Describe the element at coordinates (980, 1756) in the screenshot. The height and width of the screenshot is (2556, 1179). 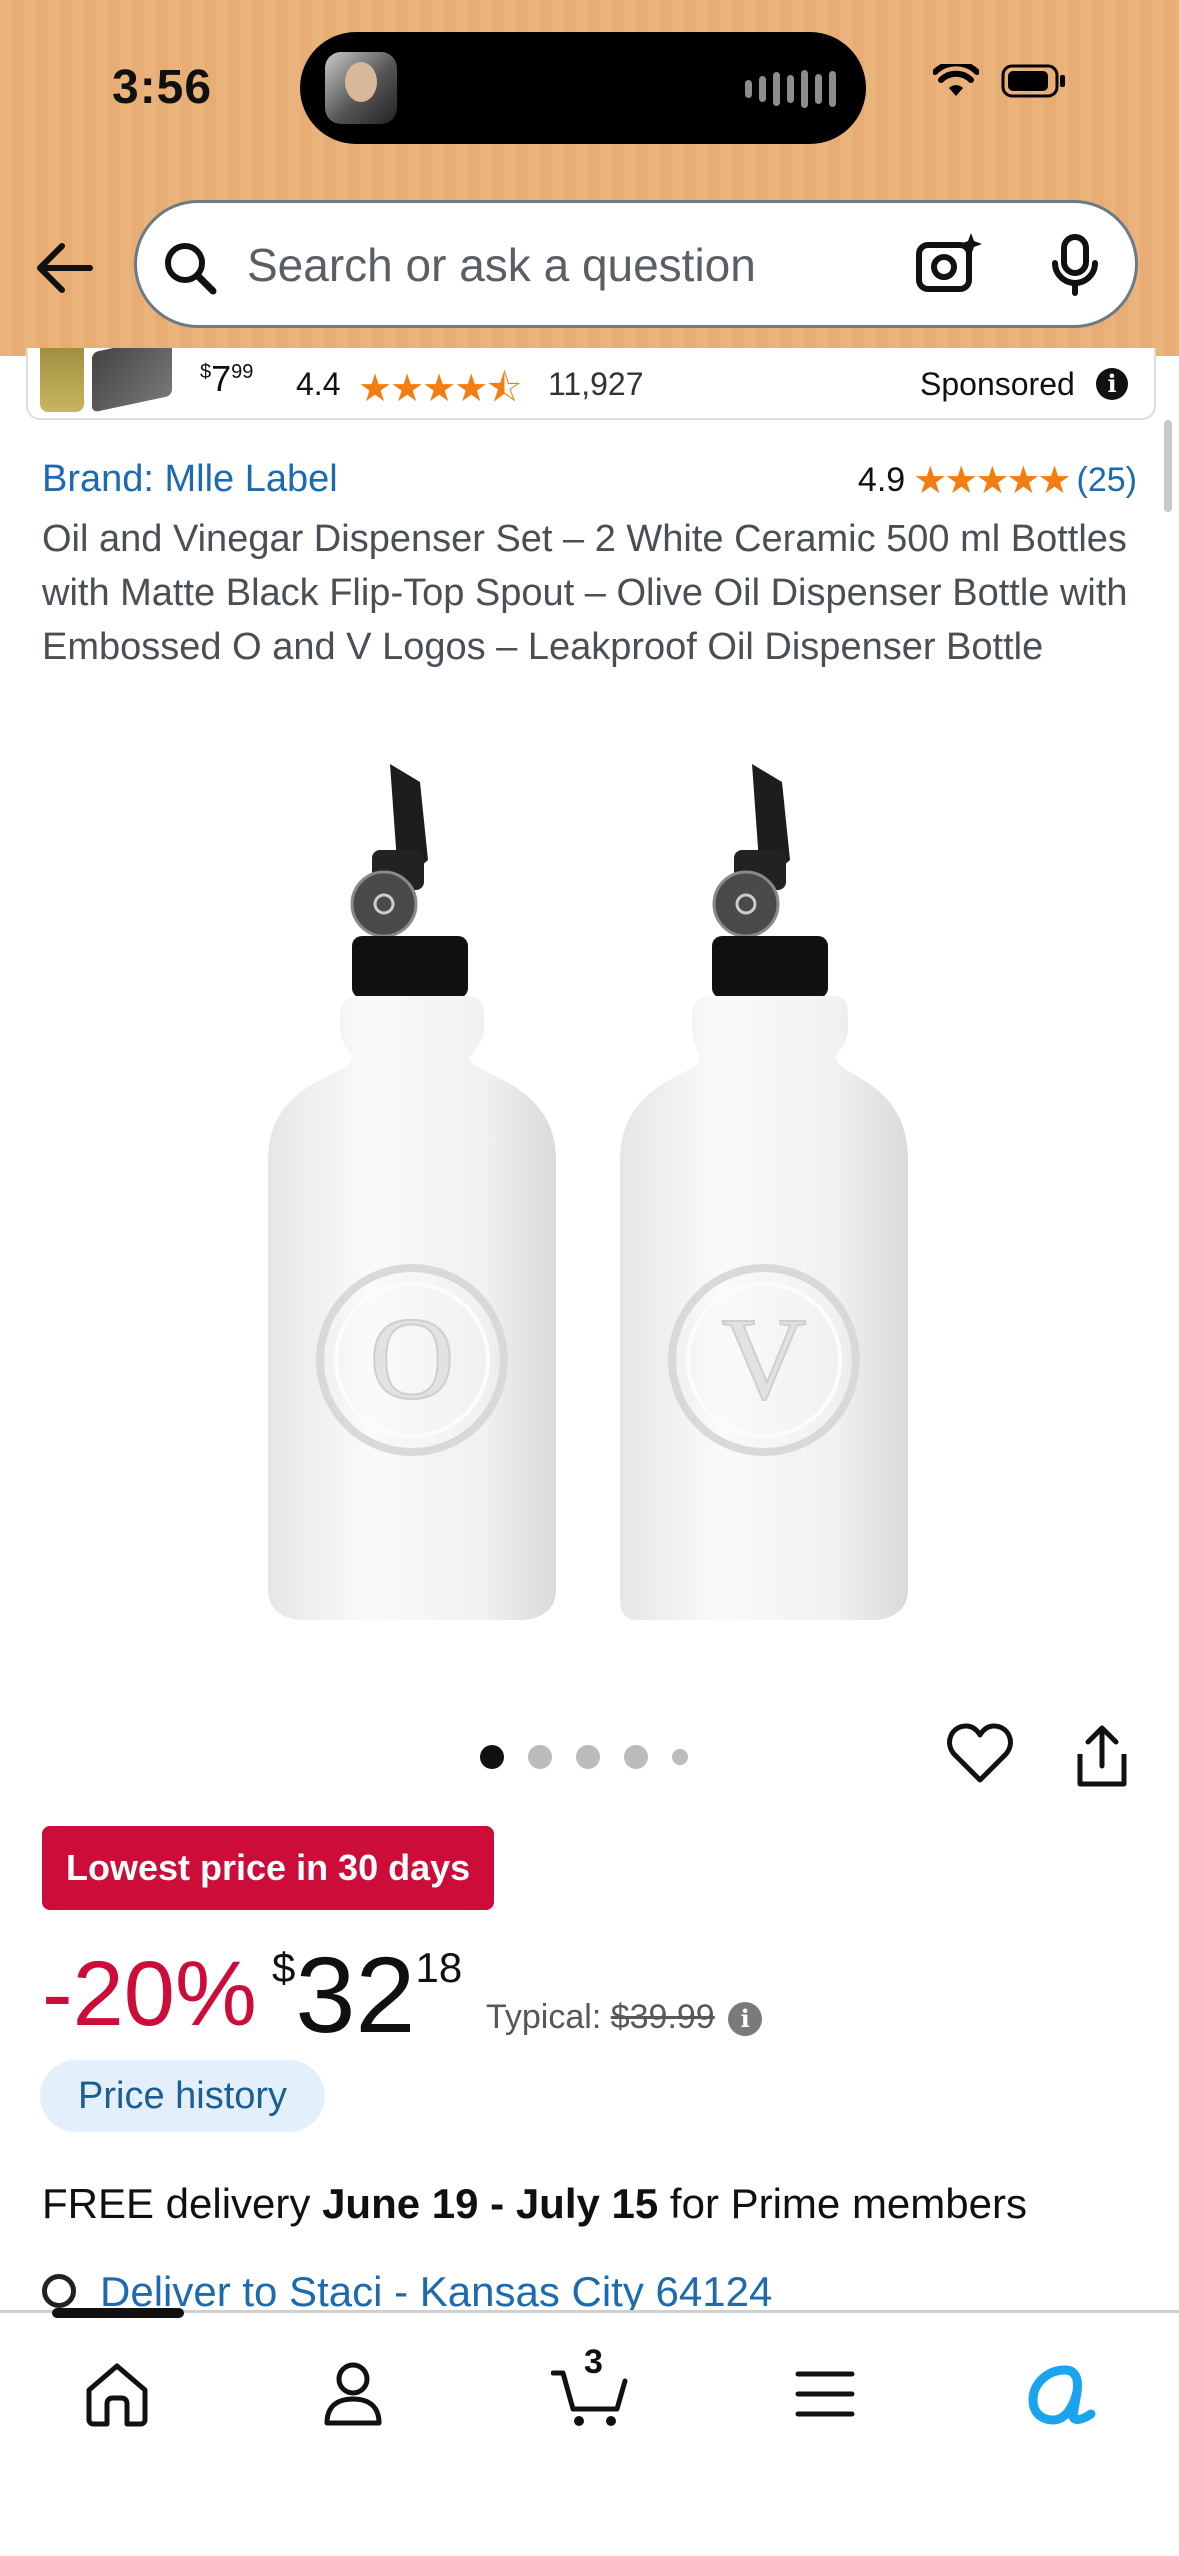
I see `heart-icon` at that location.